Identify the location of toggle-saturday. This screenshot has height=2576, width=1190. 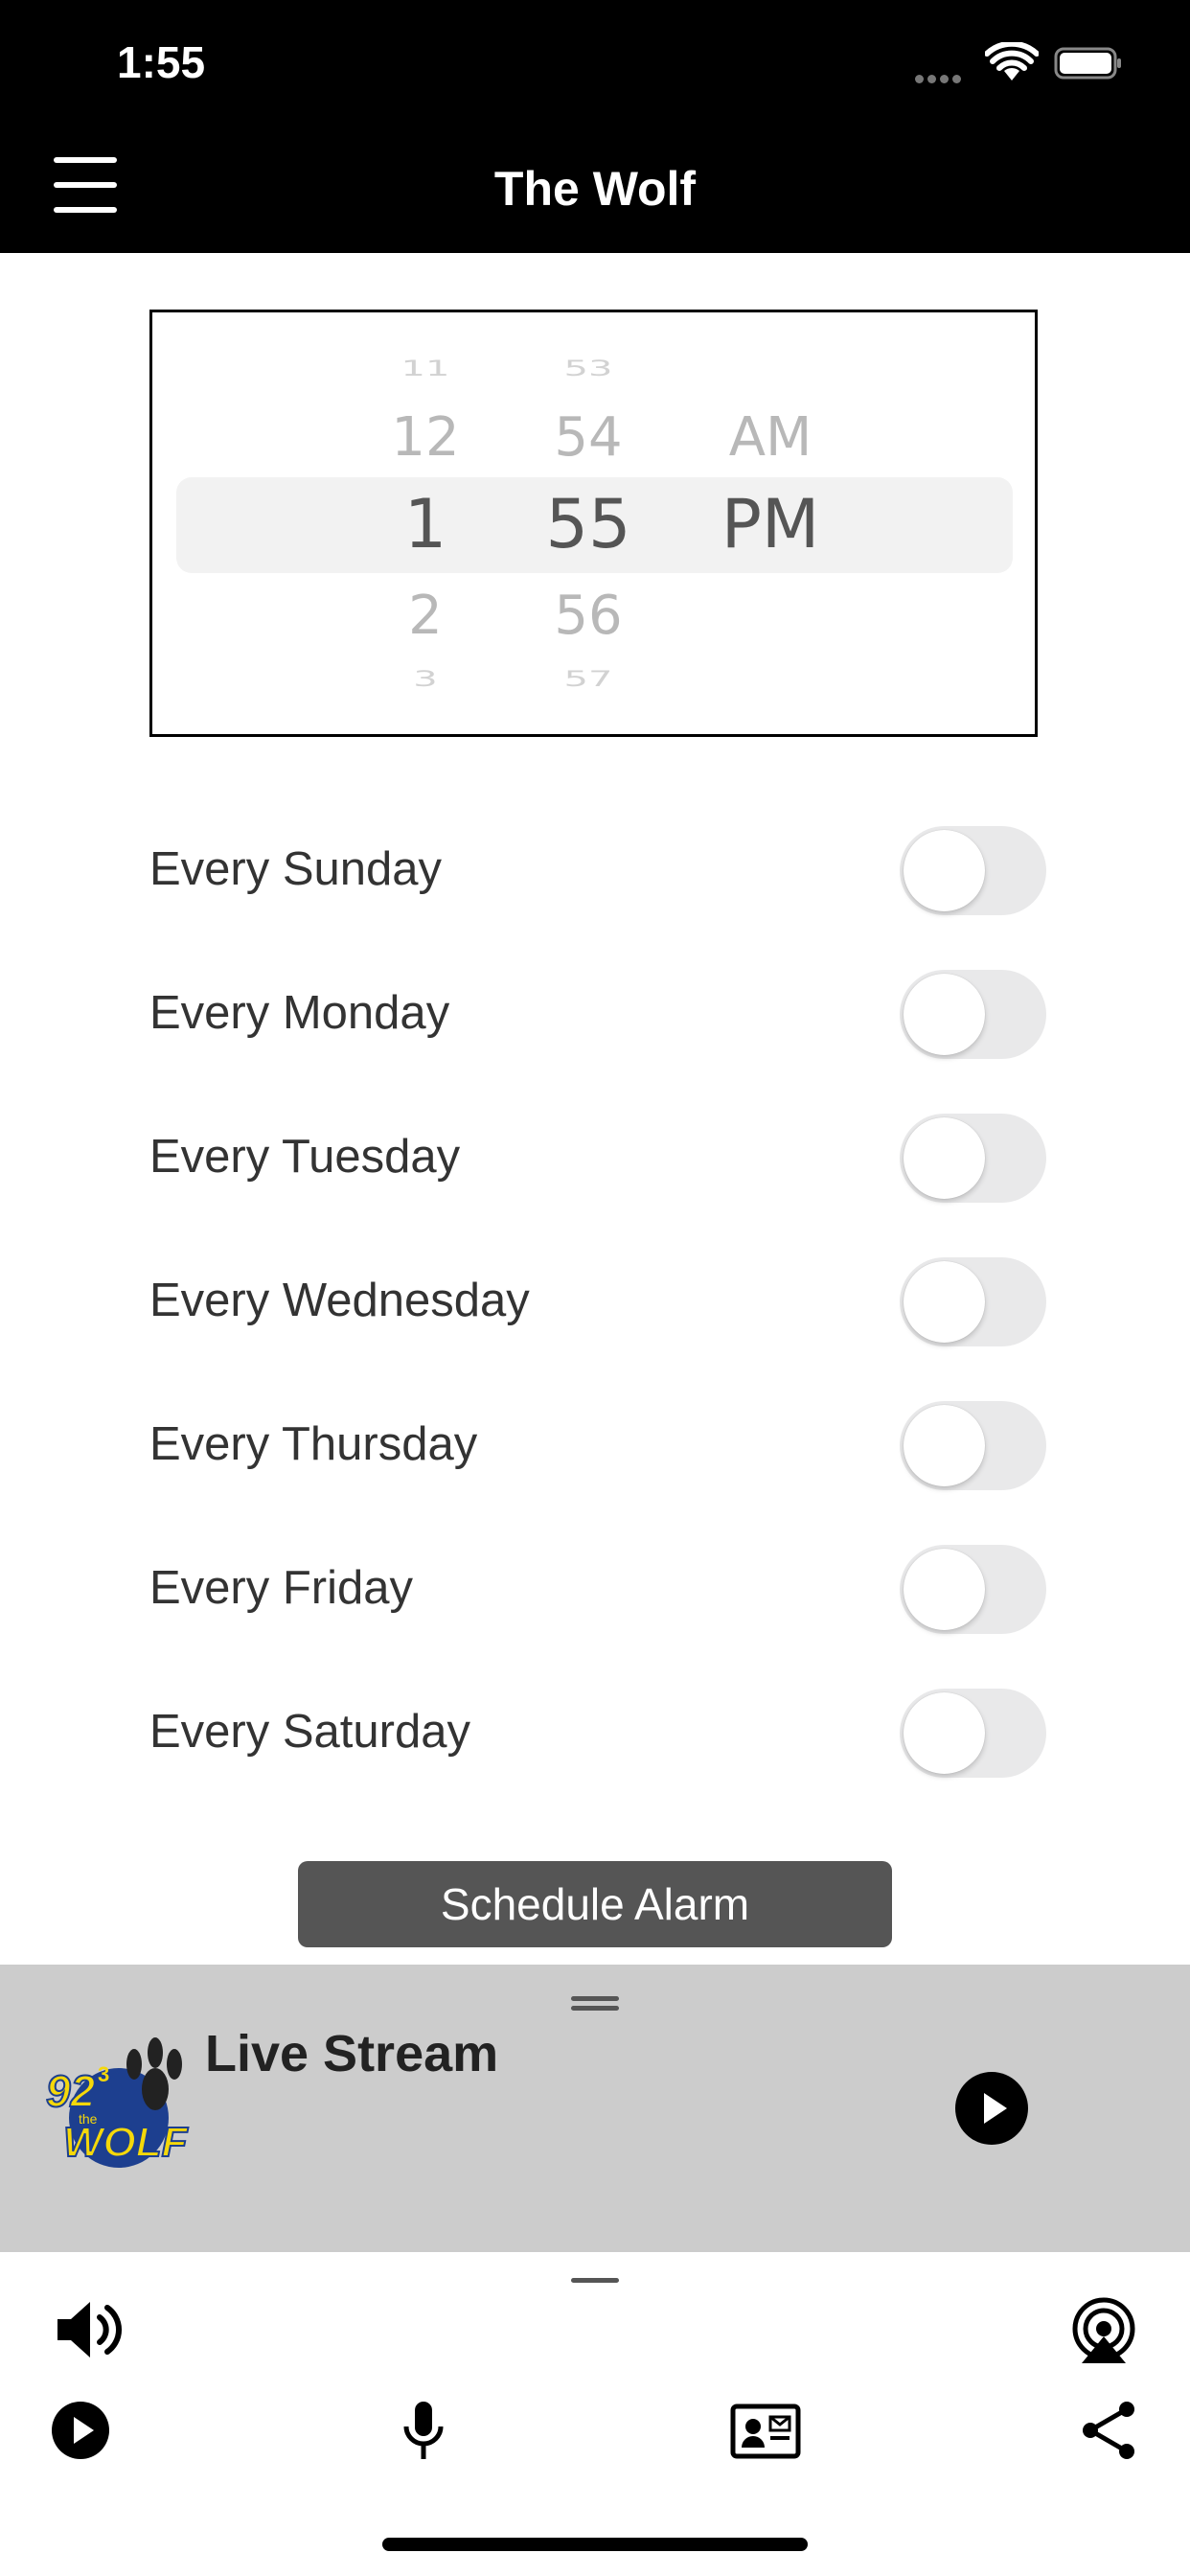
(973, 1733).